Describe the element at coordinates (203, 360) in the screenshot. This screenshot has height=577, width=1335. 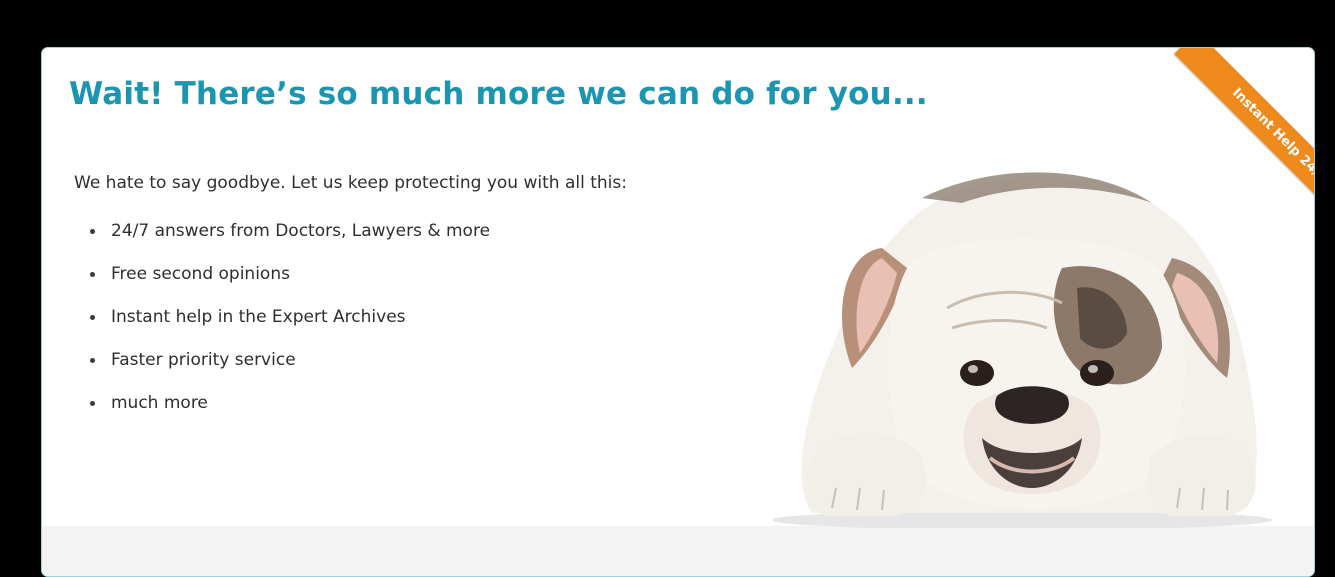
I see `benefit-label: Faster priority service` at that location.